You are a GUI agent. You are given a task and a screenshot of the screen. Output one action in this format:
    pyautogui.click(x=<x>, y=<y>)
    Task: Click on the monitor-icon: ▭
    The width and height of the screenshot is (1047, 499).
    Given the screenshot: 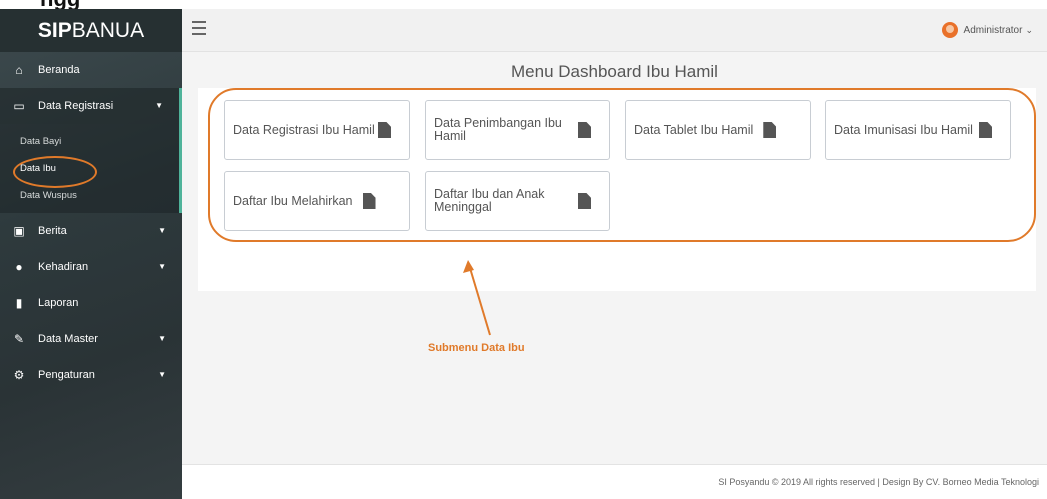 What is the action you would take?
    pyautogui.click(x=19, y=106)
    